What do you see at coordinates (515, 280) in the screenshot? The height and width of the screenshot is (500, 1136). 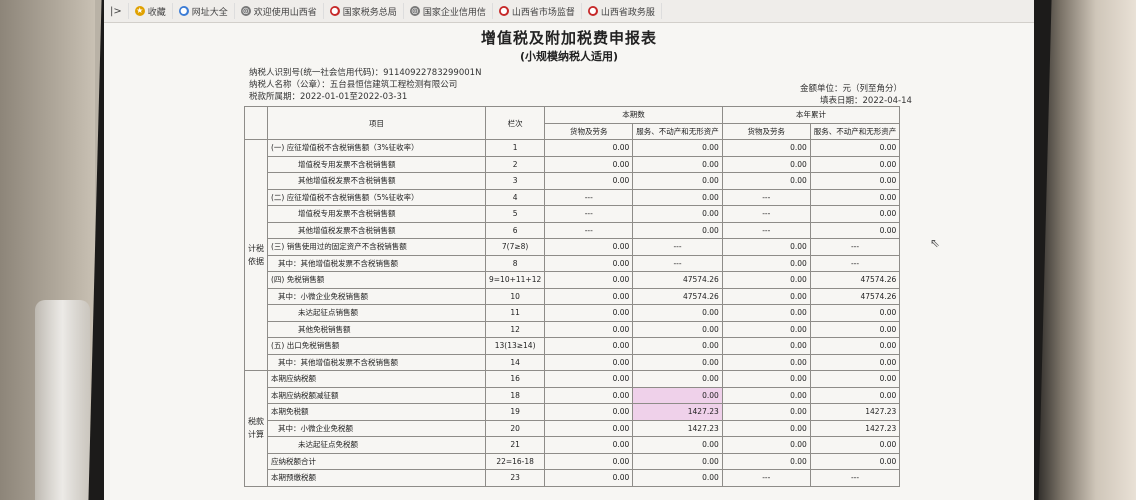 I see `row-column-number: 9=10+11+12` at bounding box center [515, 280].